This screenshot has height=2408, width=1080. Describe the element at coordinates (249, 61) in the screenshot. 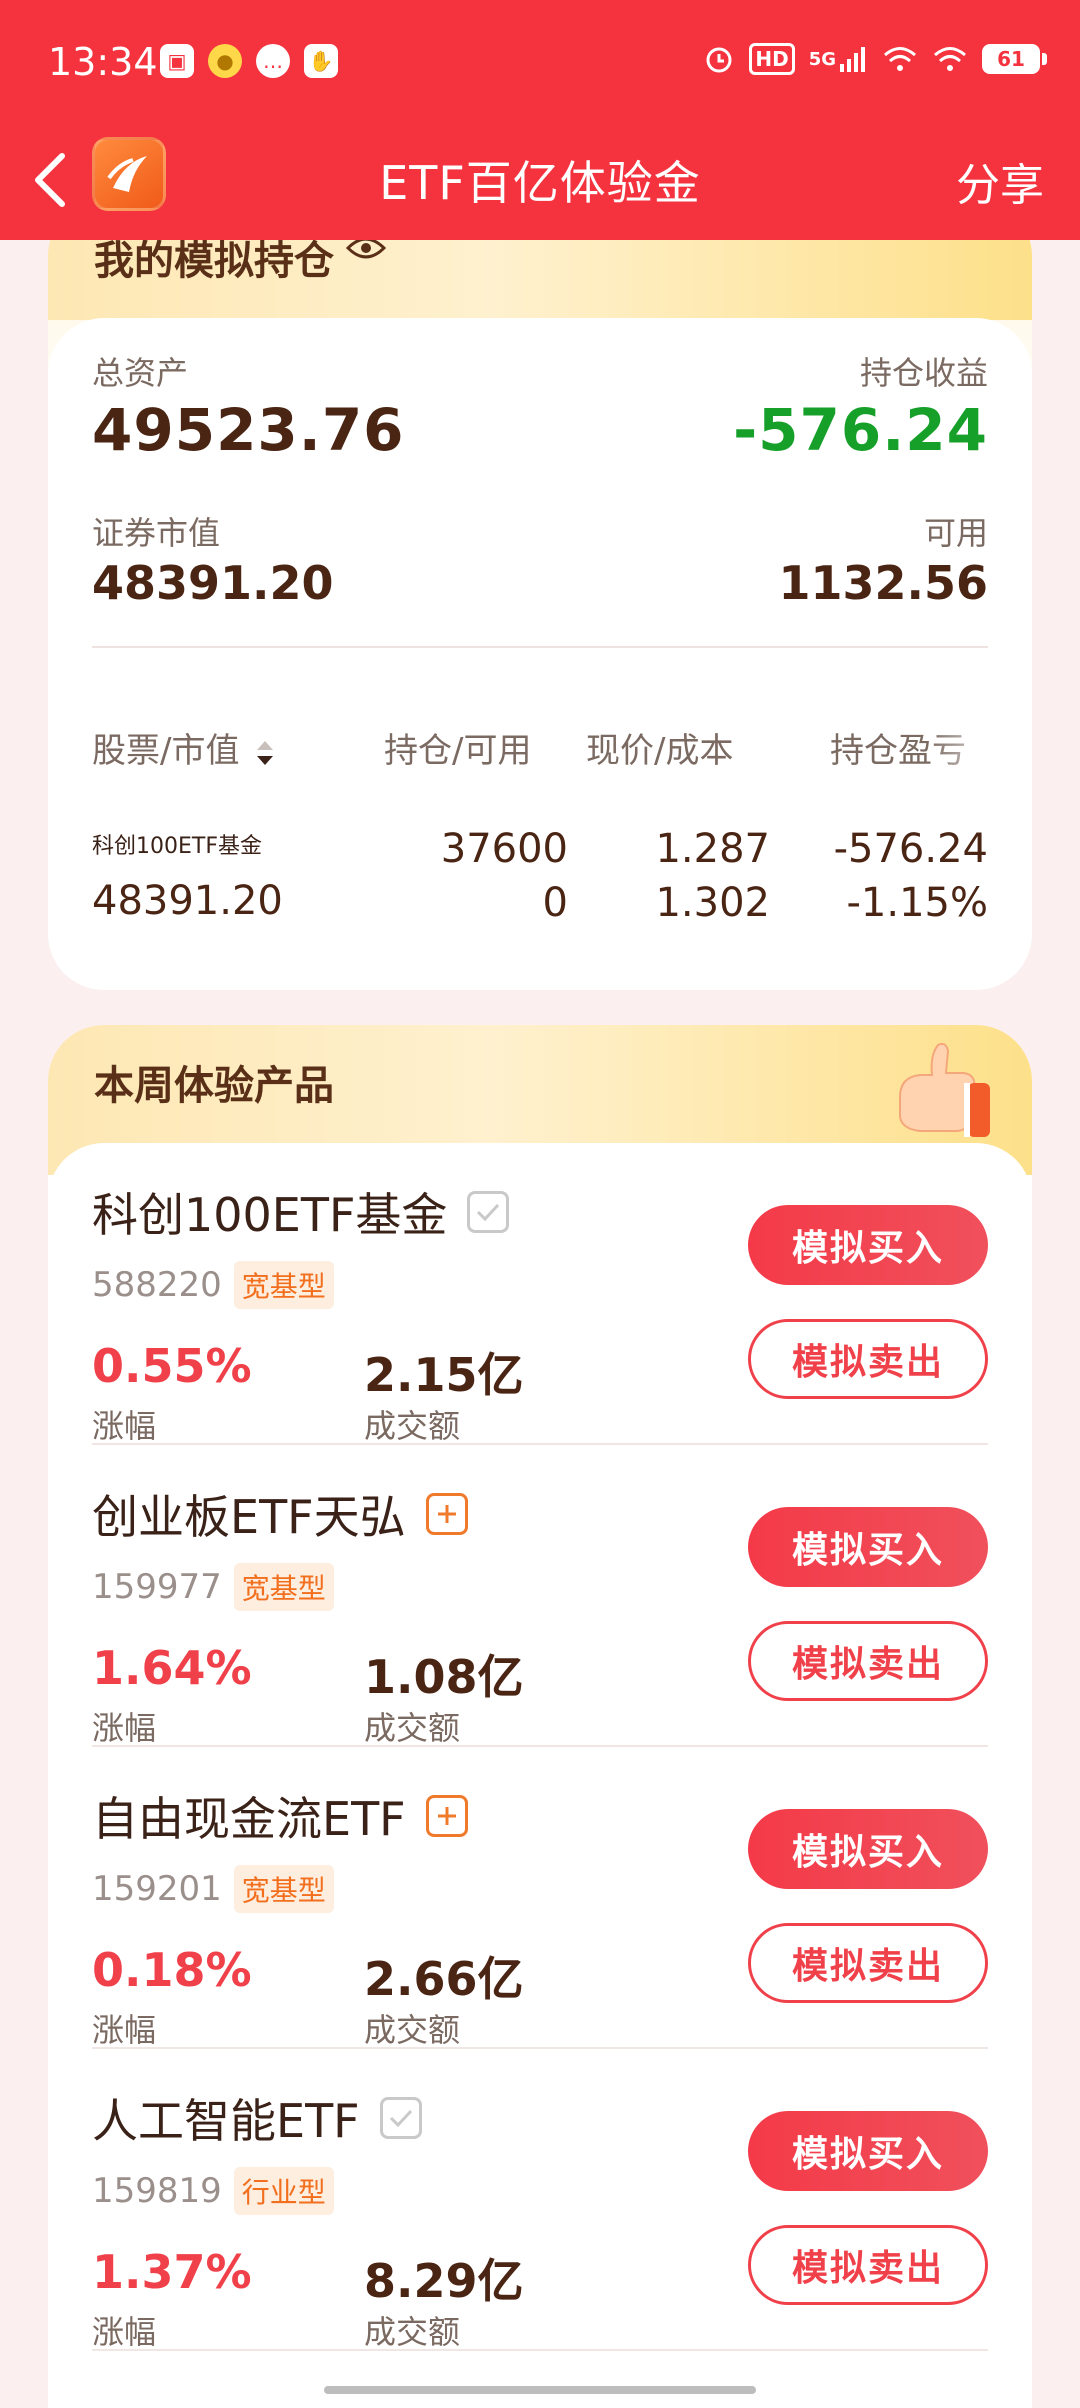

I see `status-app-icons: ▣ ● … ✋` at that location.